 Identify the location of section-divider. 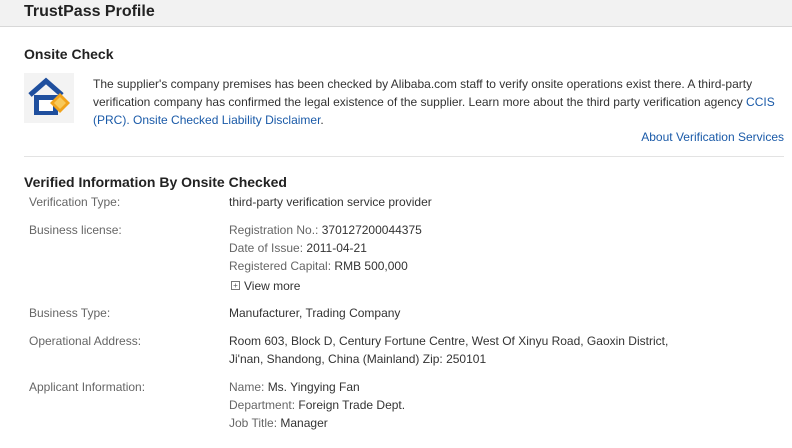
(404, 156).